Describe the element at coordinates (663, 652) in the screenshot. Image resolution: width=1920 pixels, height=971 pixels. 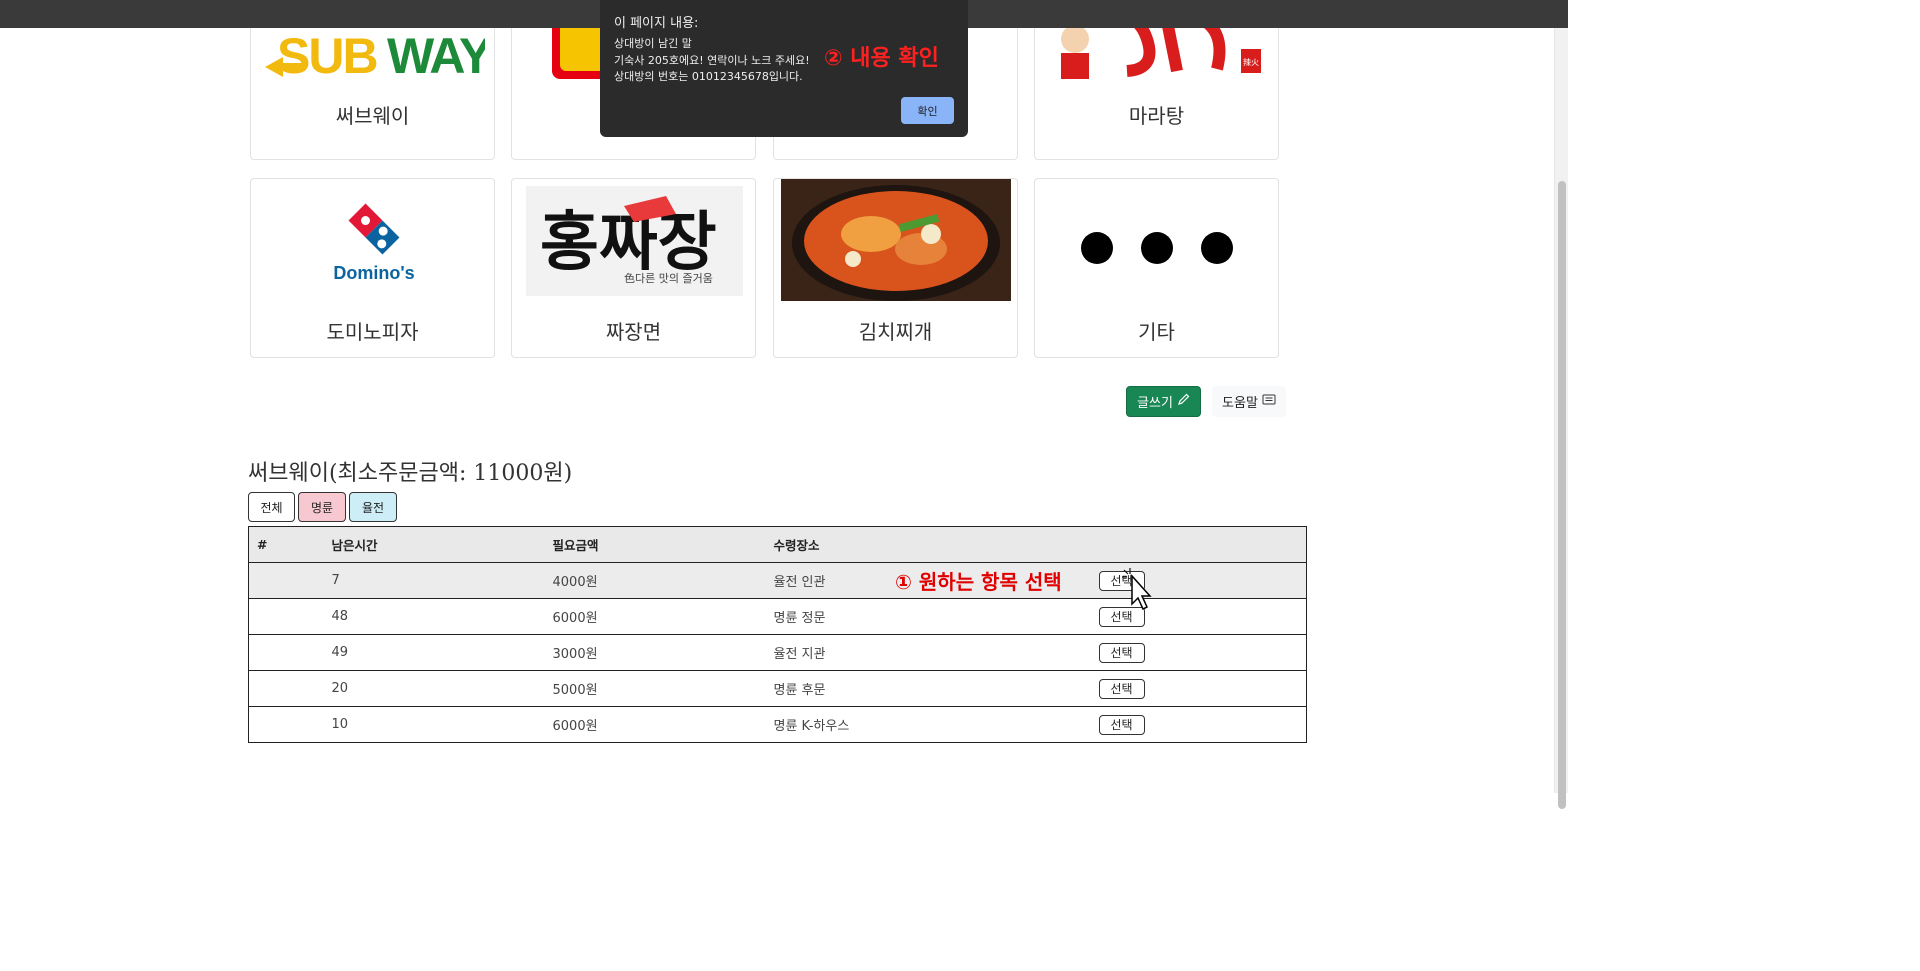
I see `row-amount: 3000원` at that location.